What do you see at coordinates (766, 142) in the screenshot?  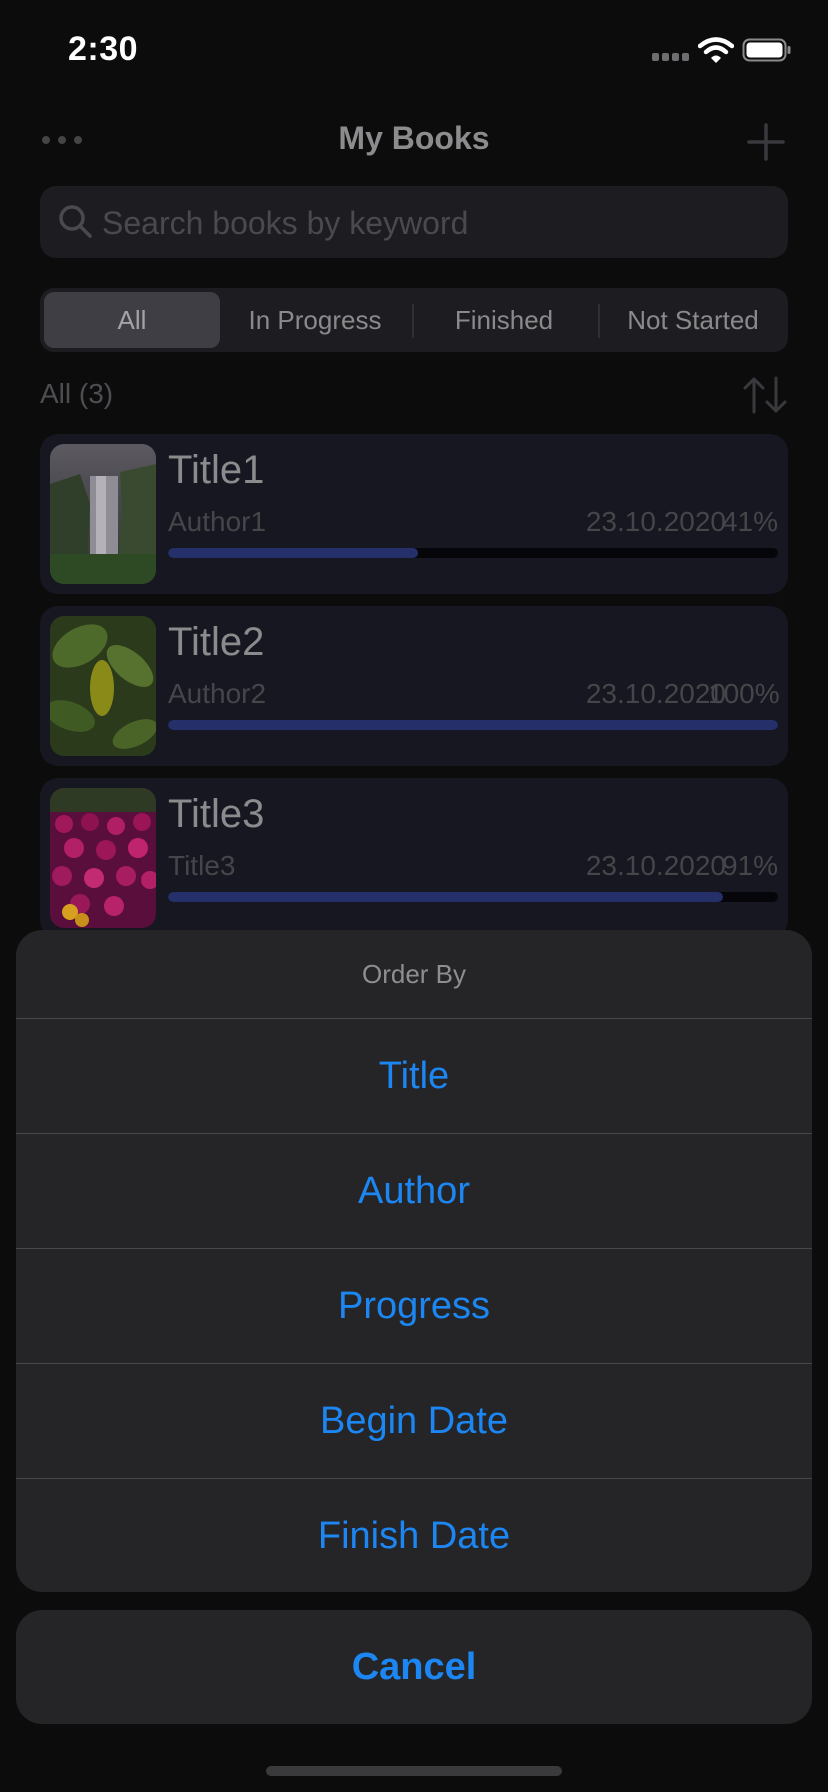 I see `add-icon` at bounding box center [766, 142].